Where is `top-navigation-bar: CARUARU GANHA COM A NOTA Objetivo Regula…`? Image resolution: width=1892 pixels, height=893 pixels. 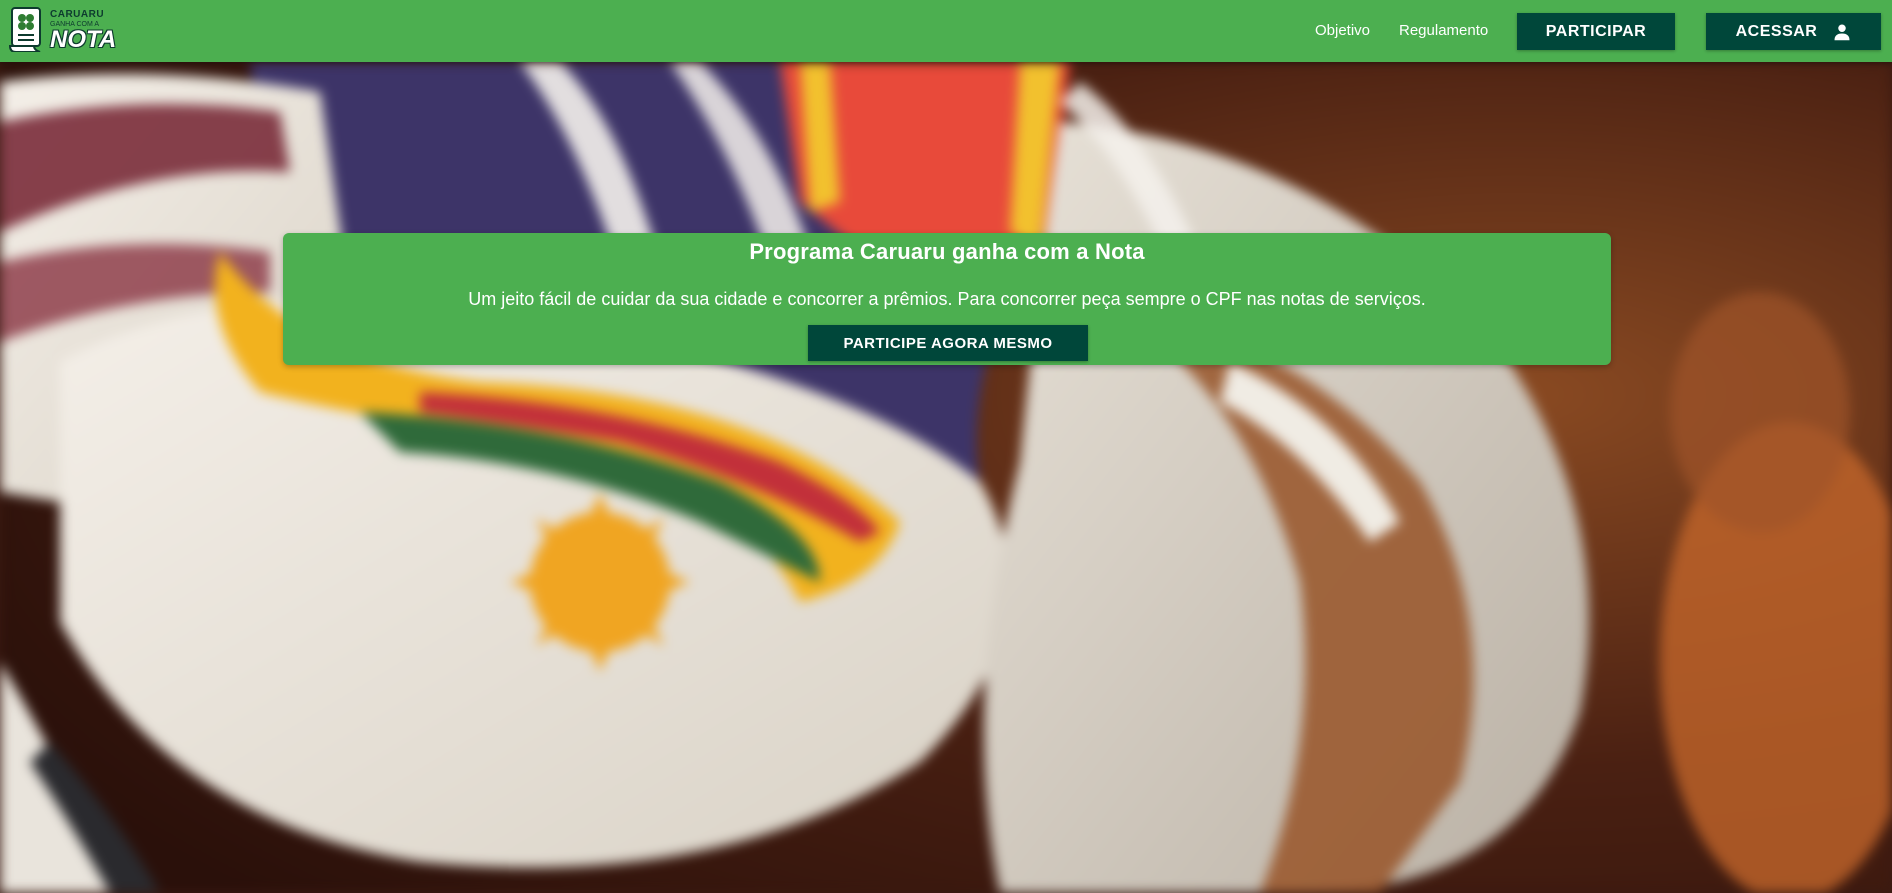 top-navigation-bar: CARUARU GANHA COM A NOTA Objetivo Regula… is located at coordinates (946, 31).